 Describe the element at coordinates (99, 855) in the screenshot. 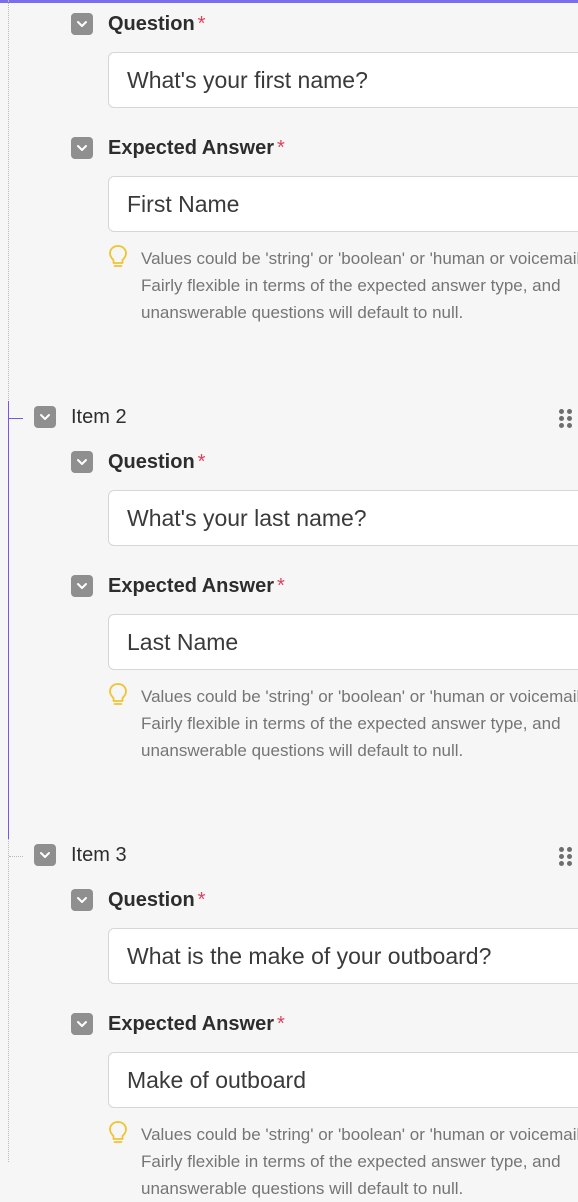

I see `item-3-title: Item 3` at that location.